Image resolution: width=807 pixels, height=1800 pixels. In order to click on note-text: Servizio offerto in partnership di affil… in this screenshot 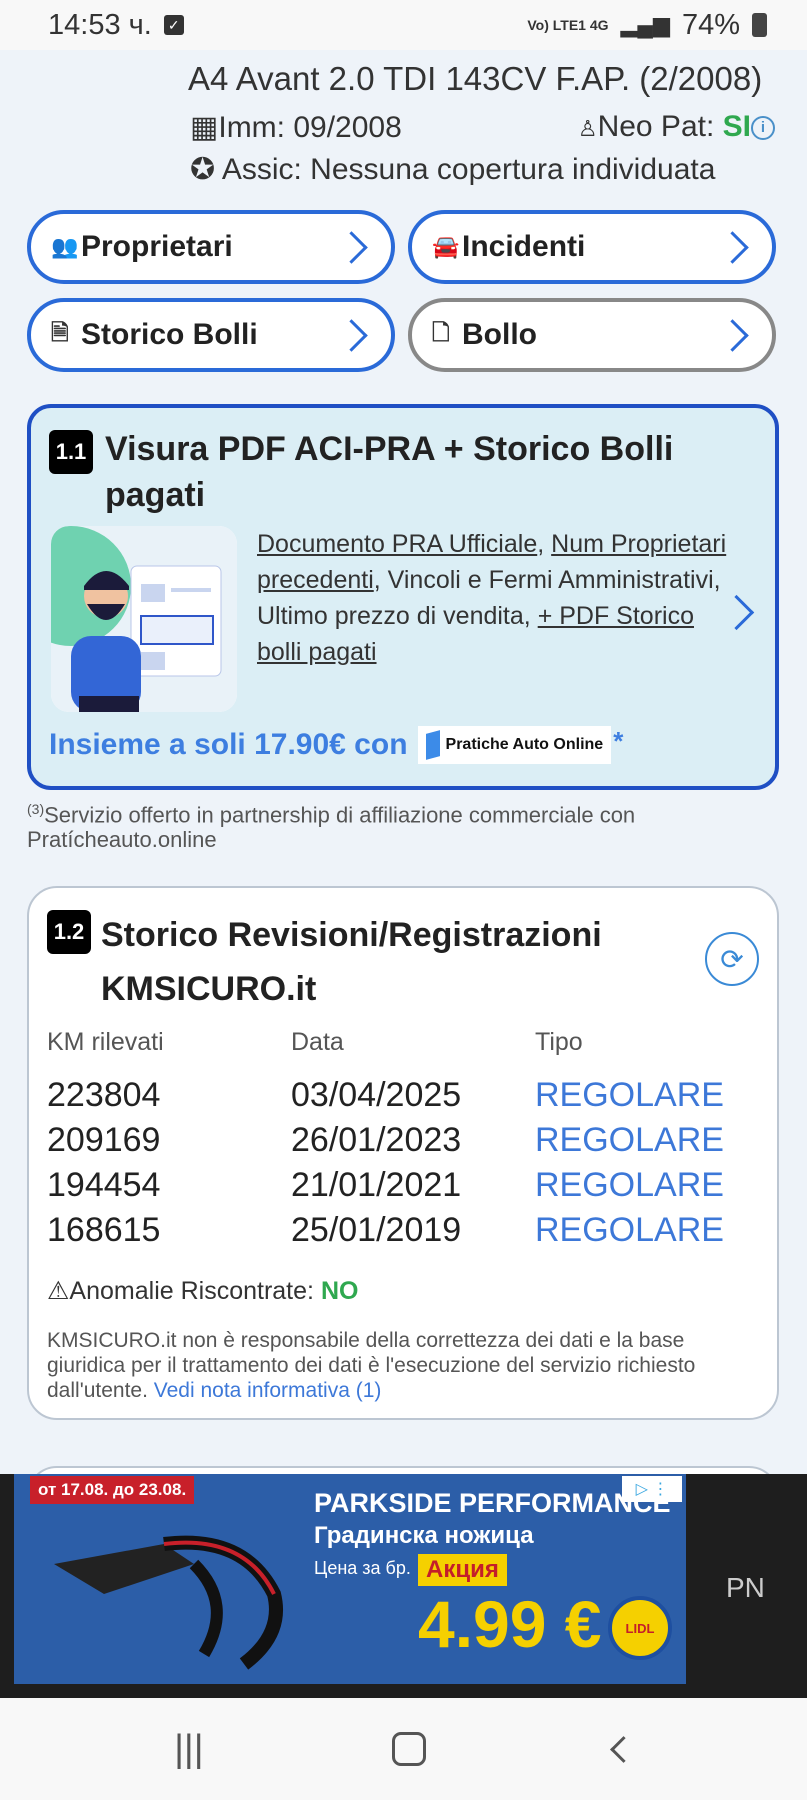, I will do `click(331, 827)`.